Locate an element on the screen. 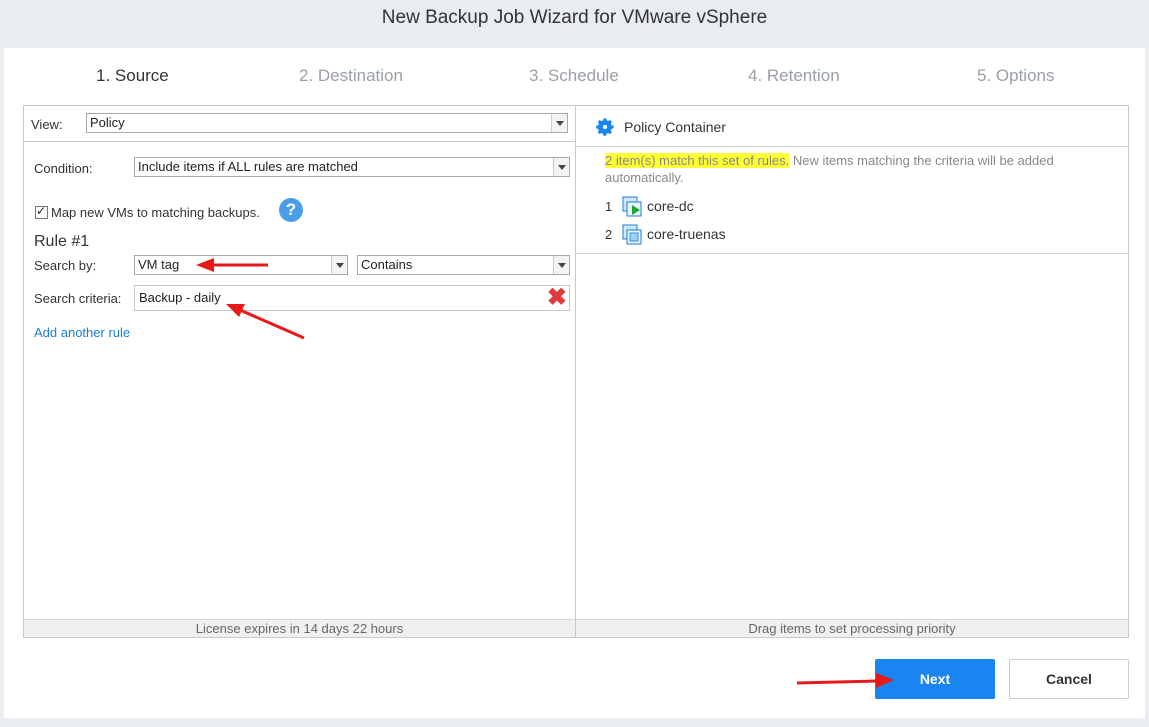 The image size is (1149, 727). cancel-button: Cancel is located at coordinates (1069, 679).